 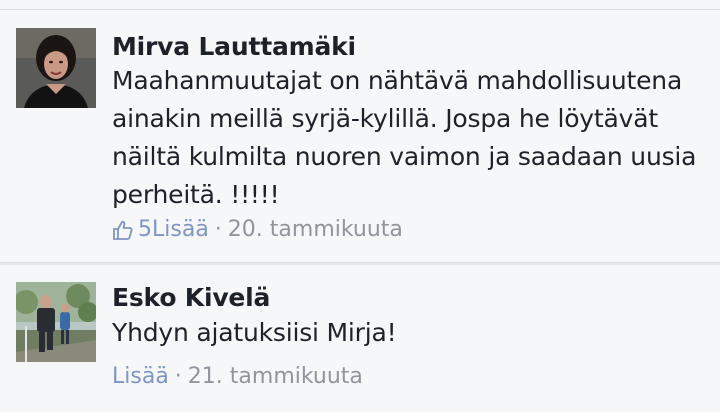 I want to click on comment-meta: Lisää · 21. tammikuuta, so click(x=237, y=376).